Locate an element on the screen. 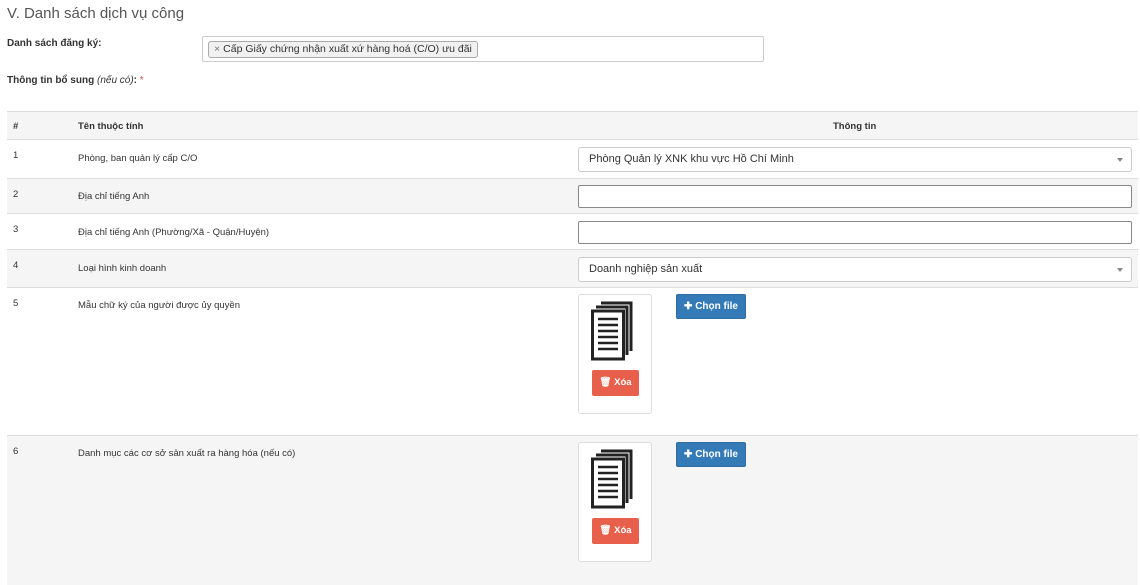  row-name: Địa chỉ tiếng Anh is located at coordinates (114, 196).